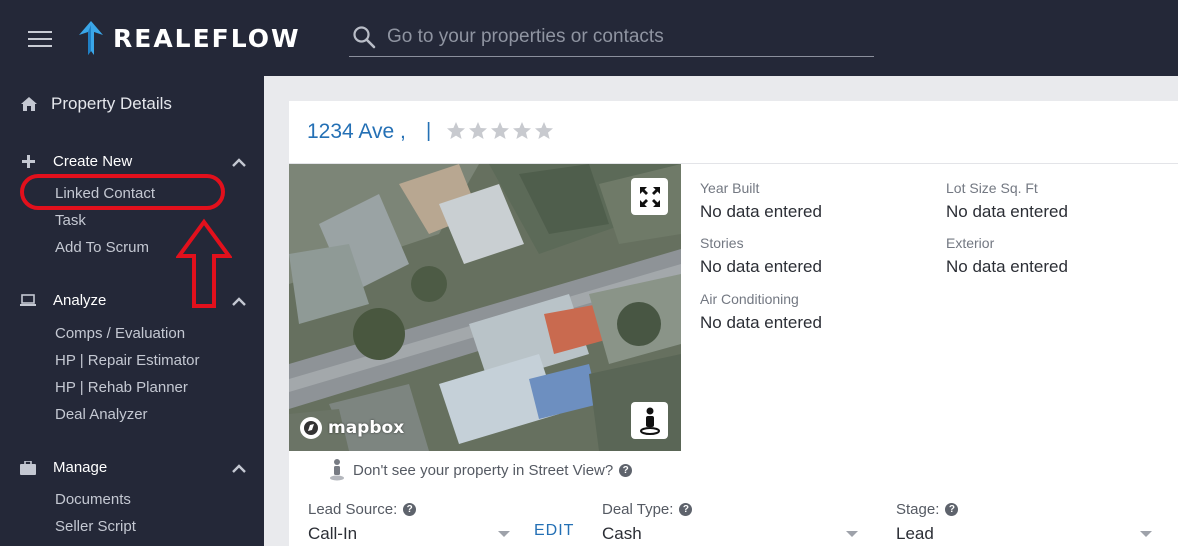 The height and width of the screenshot is (546, 1178). What do you see at coordinates (102, 247) in the screenshot?
I see `sidebar-item-add-to-scrum: Add To Scrum` at bounding box center [102, 247].